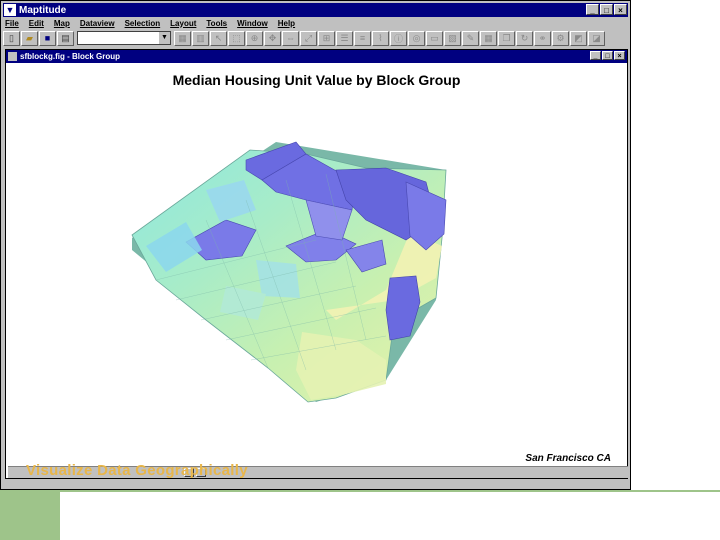 Image resolution: width=720 pixels, height=540 pixels. What do you see at coordinates (326, 38) in the screenshot?
I see `grid-icon: ⊞` at bounding box center [326, 38].